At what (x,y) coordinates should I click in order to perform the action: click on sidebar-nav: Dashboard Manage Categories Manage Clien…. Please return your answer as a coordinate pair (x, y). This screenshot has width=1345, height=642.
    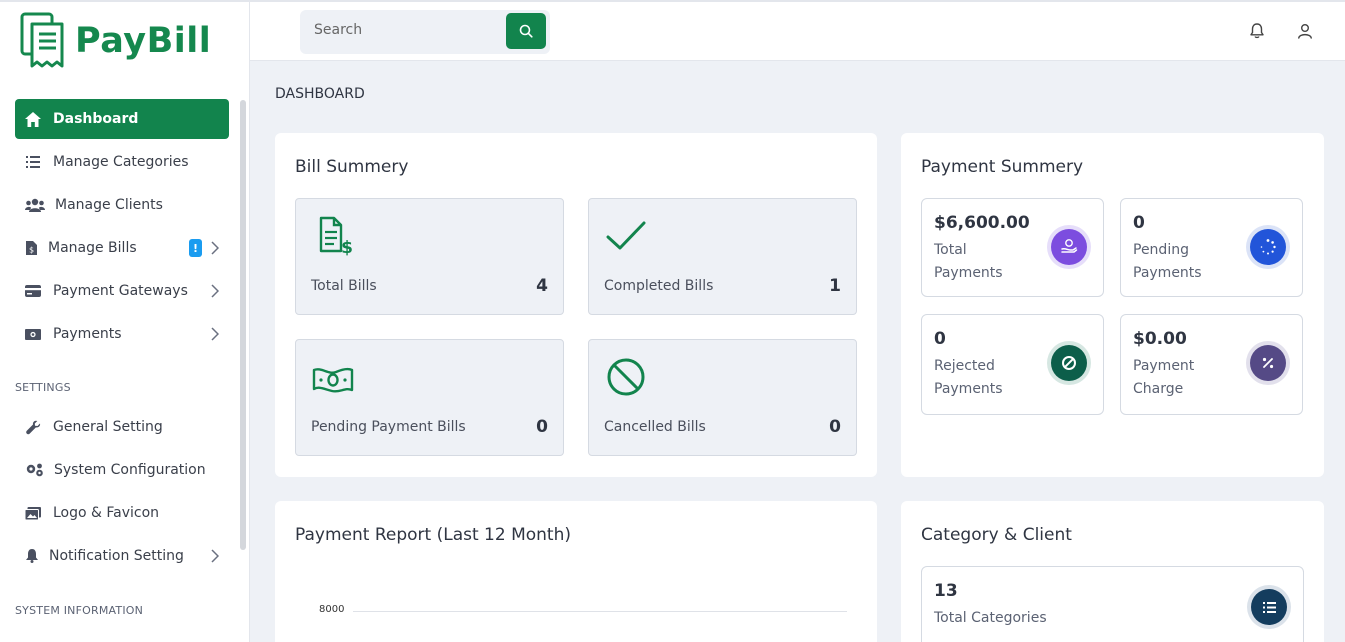
    Looking at the image, I should click on (122, 228).